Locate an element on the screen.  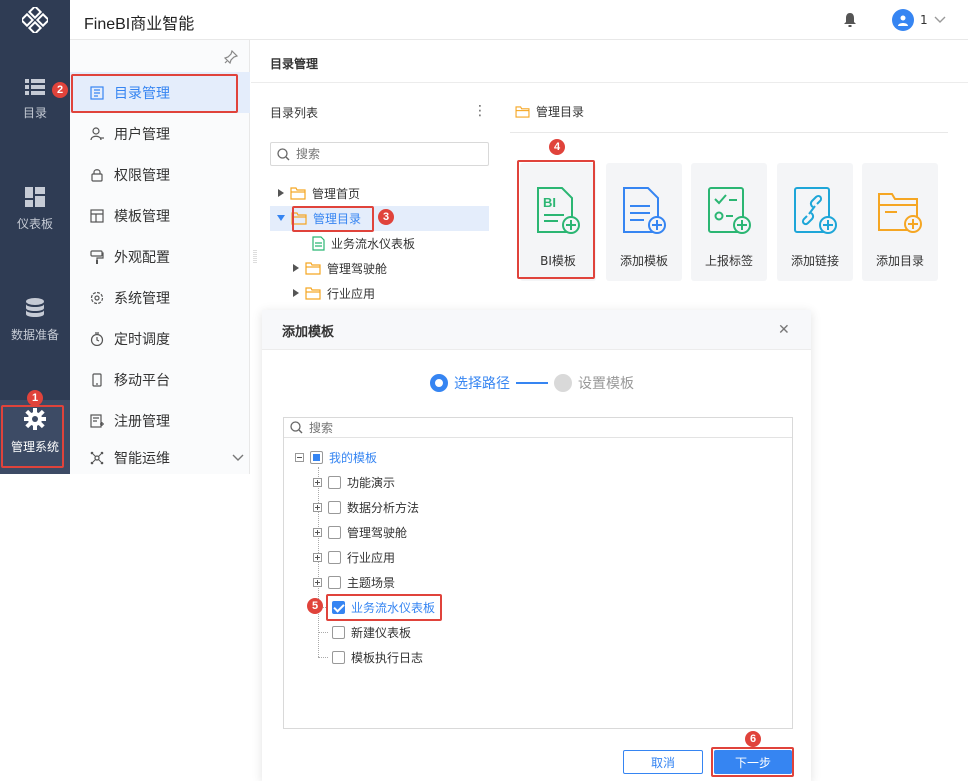
nav-item-label: 管理系统 is located at coordinates (34, 447).